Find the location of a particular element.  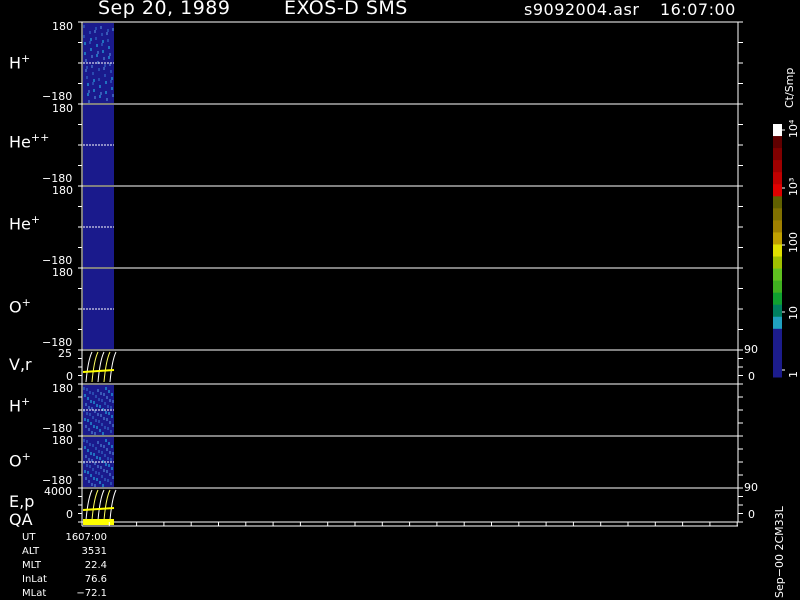

panel-label-ep-text: E,p is located at coordinates (22, 501).